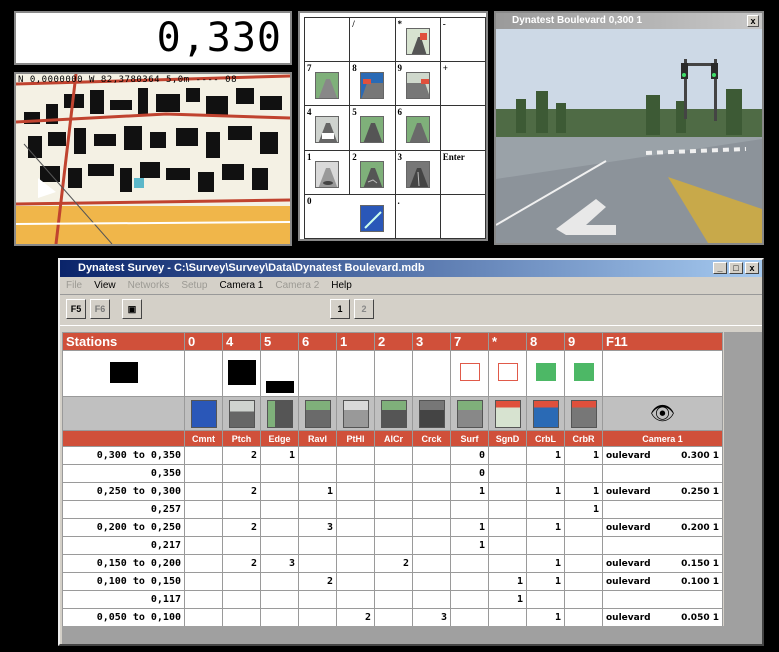 The width and height of the screenshot is (779, 652). I want to click on table-row: 0,100 to 0,150 2 1 1 oulevard 0.100 1, so click(392, 581).